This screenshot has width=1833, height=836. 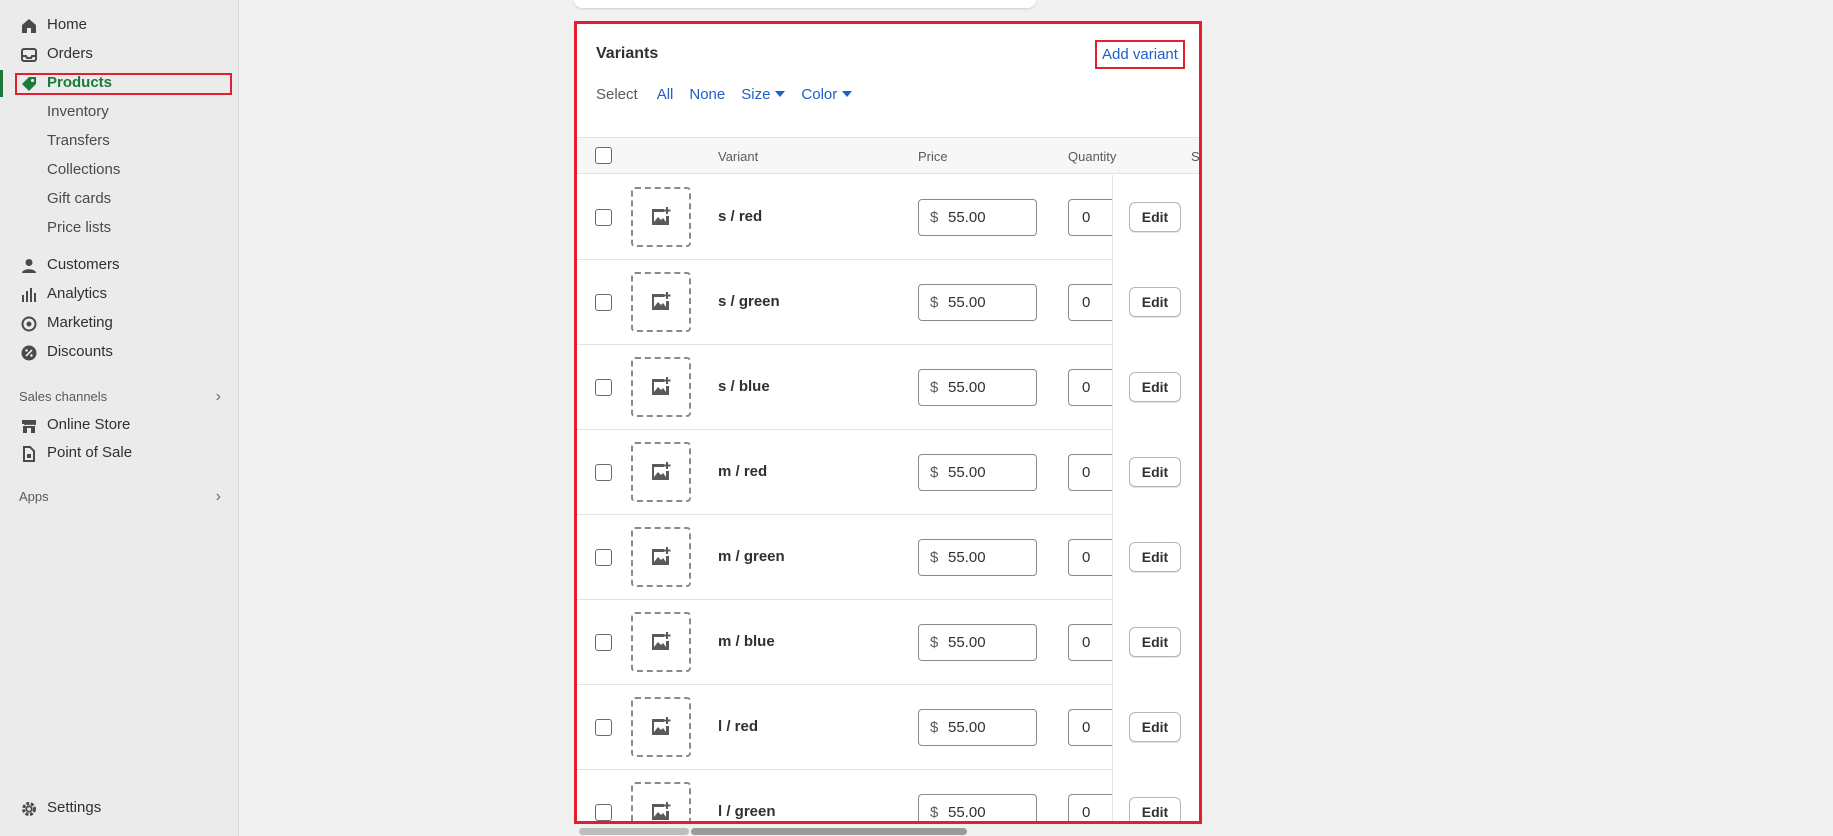 I want to click on sidebar-item-label: Orders, so click(x=70, y=53).